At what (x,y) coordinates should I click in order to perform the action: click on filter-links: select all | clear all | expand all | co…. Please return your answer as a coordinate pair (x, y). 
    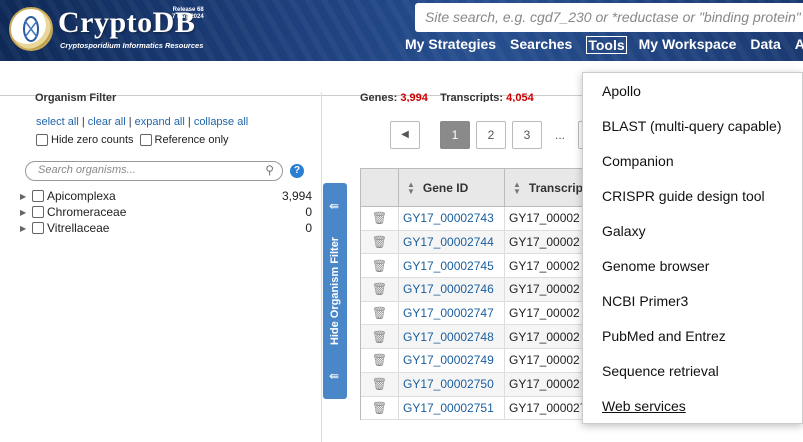
    Looking at the image, I should click on (142, 122).